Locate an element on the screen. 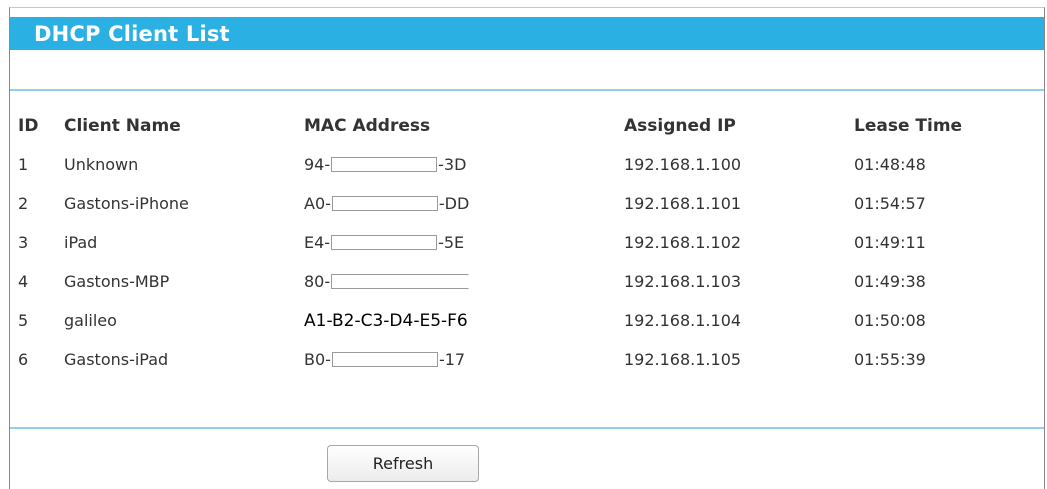 Image resolution: width=1047 pixels, height=489 pixels. cell-assigned-ip: 192.168.1.104 is located at coordinates (683, 320).